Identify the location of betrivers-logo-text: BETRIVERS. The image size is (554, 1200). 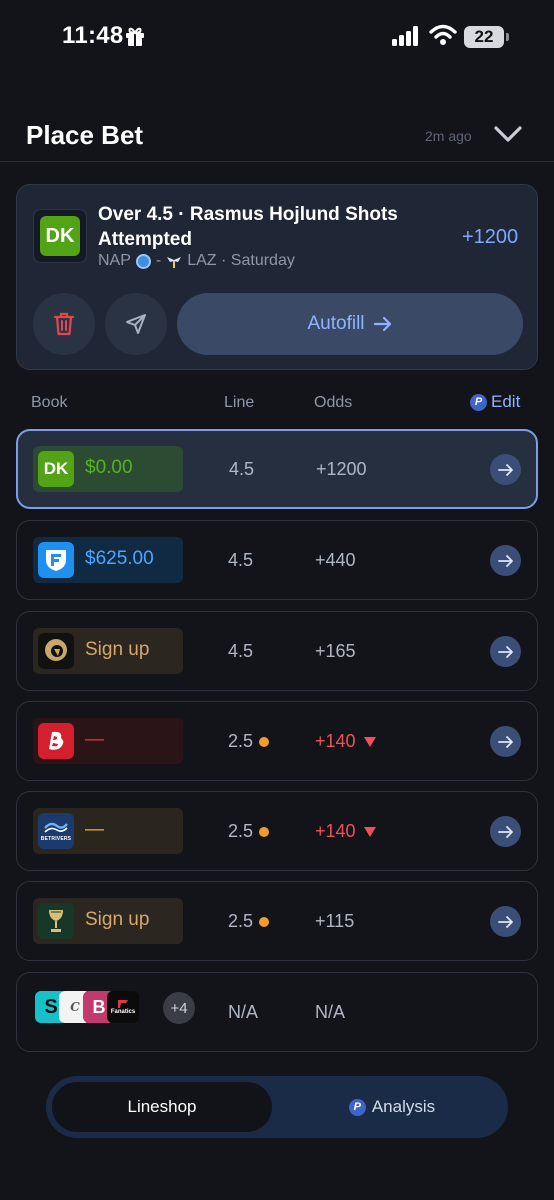
(56, 839).